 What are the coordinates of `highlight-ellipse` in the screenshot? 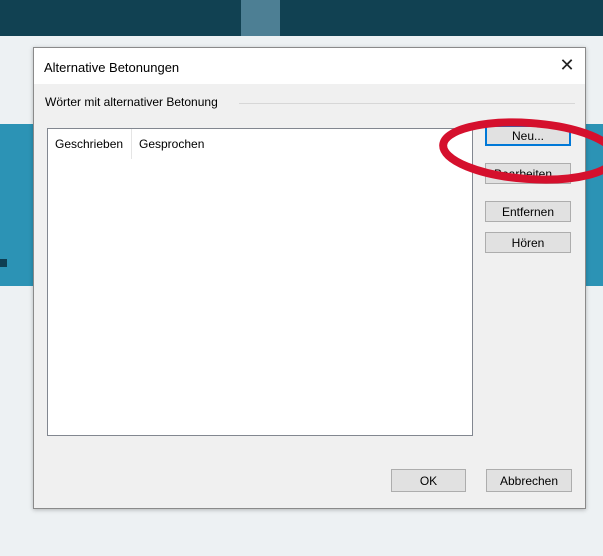 It's located at (521, 151).